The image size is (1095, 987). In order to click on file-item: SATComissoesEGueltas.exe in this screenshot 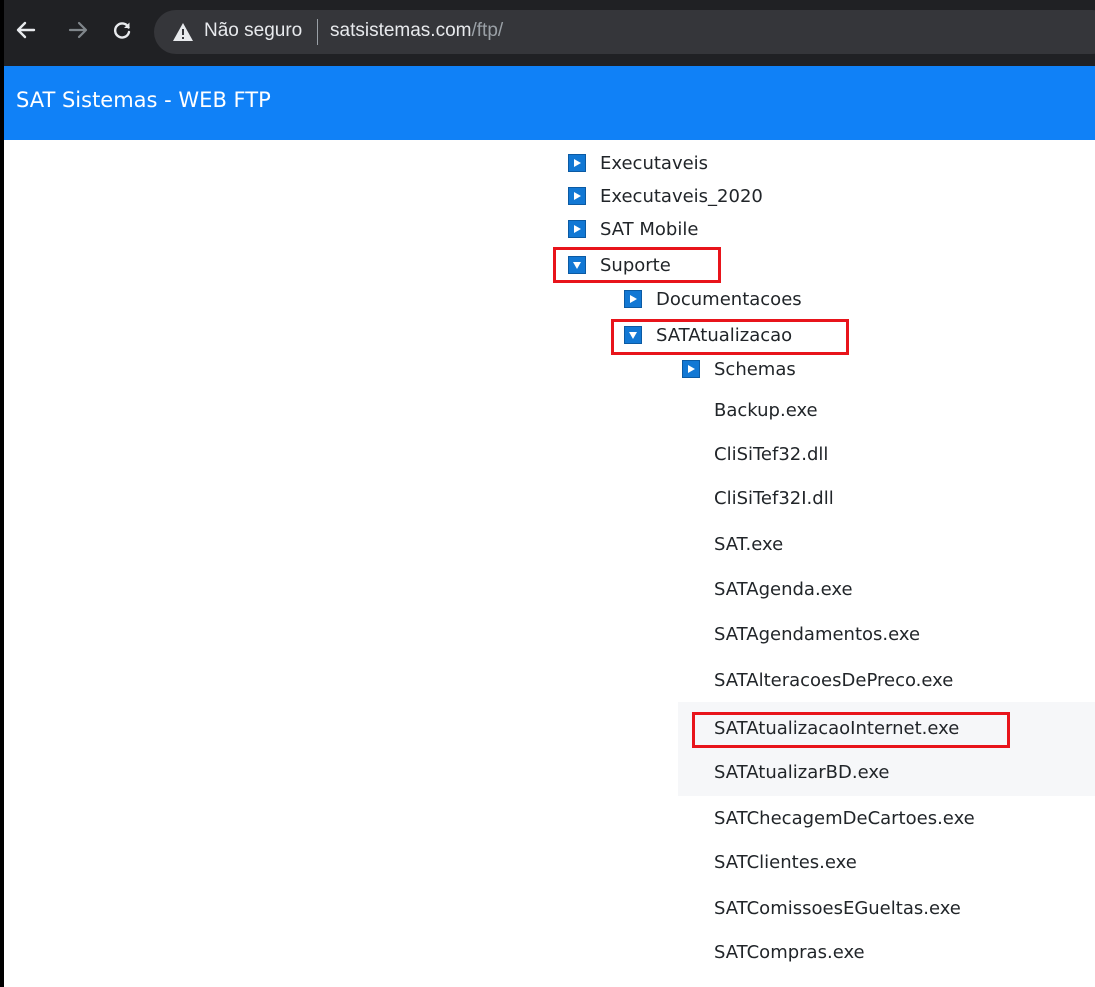, I will do `click(837, 908)`.